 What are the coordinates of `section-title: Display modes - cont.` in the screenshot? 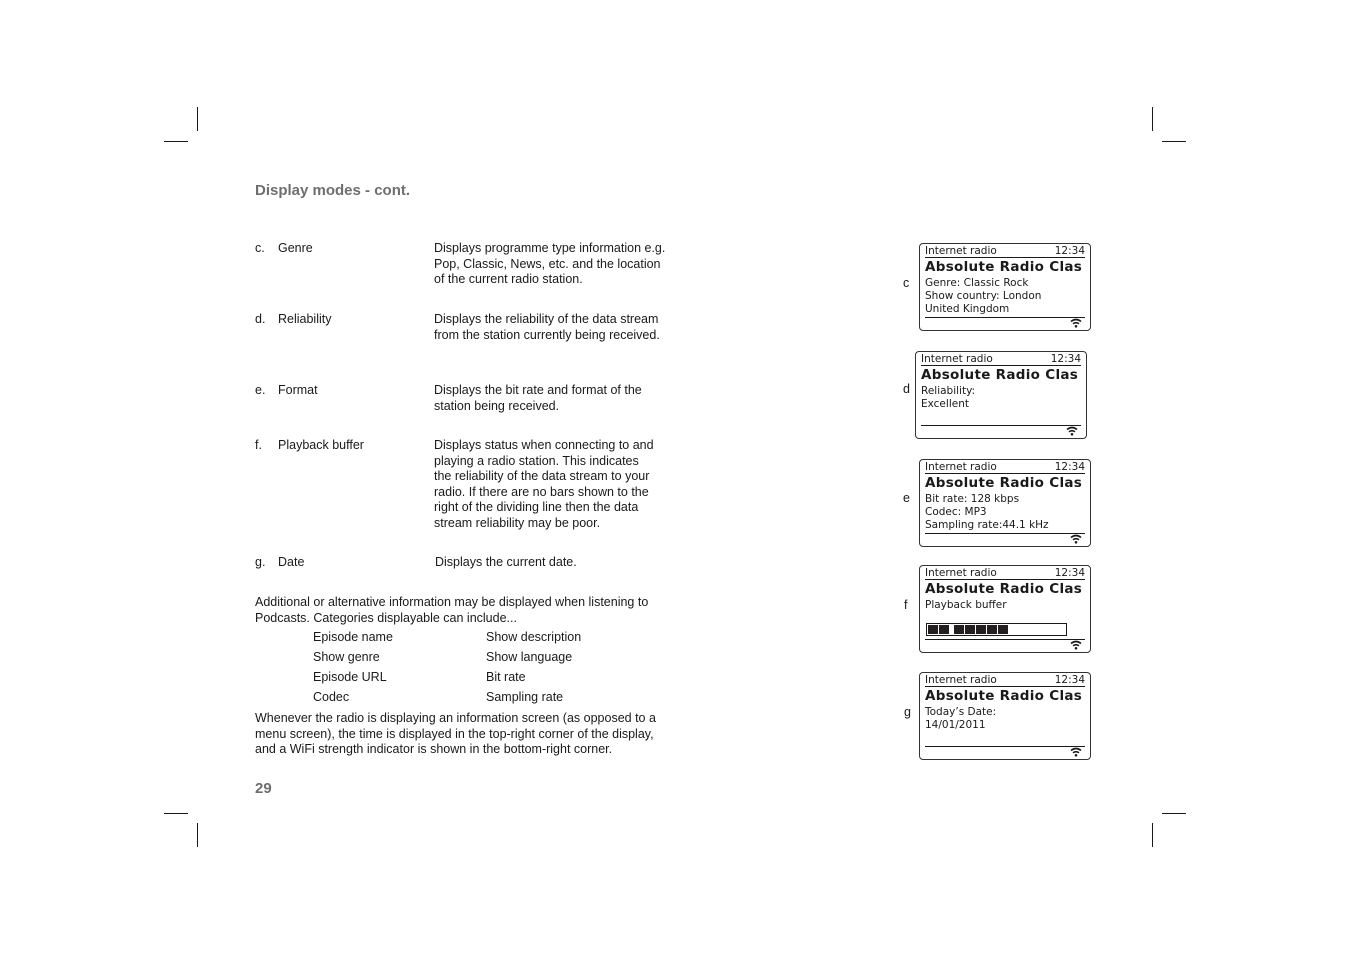 It's located at (333, 190).